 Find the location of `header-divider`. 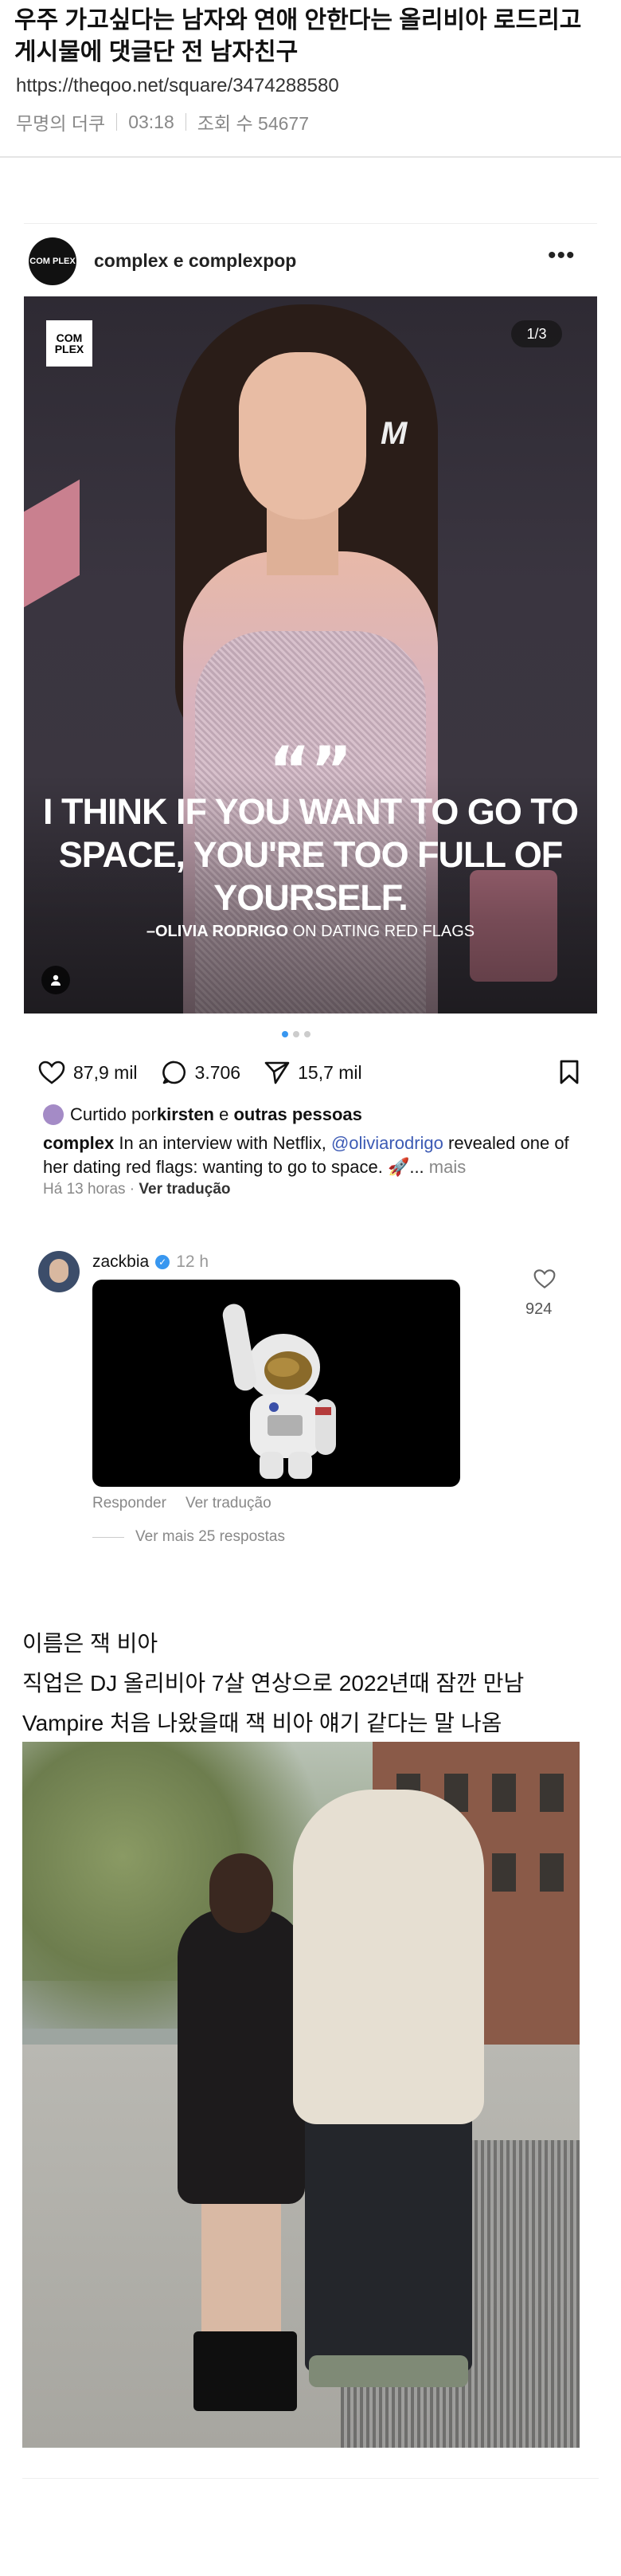

header-divider is located at coordinates (310, 157).